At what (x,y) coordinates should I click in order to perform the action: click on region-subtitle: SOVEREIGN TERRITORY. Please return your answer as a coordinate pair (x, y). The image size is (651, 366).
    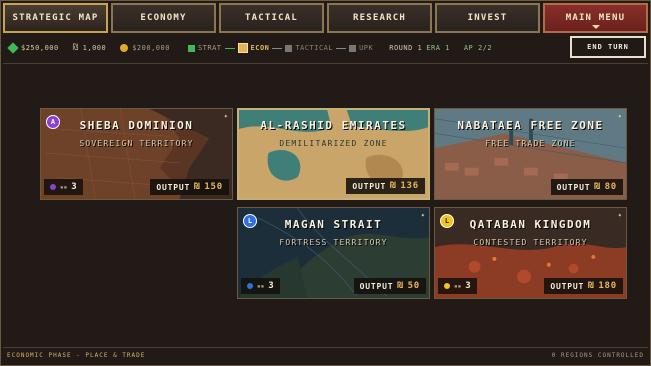
    Looking at the image, I should click on (136, 143).